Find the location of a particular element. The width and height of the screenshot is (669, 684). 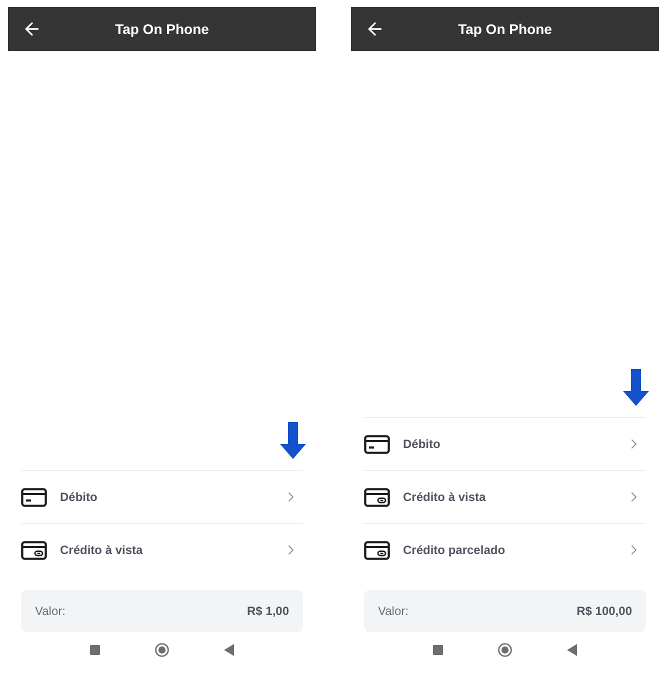

amount-value: R$ 1,00 is located at coordinates (267, 611).